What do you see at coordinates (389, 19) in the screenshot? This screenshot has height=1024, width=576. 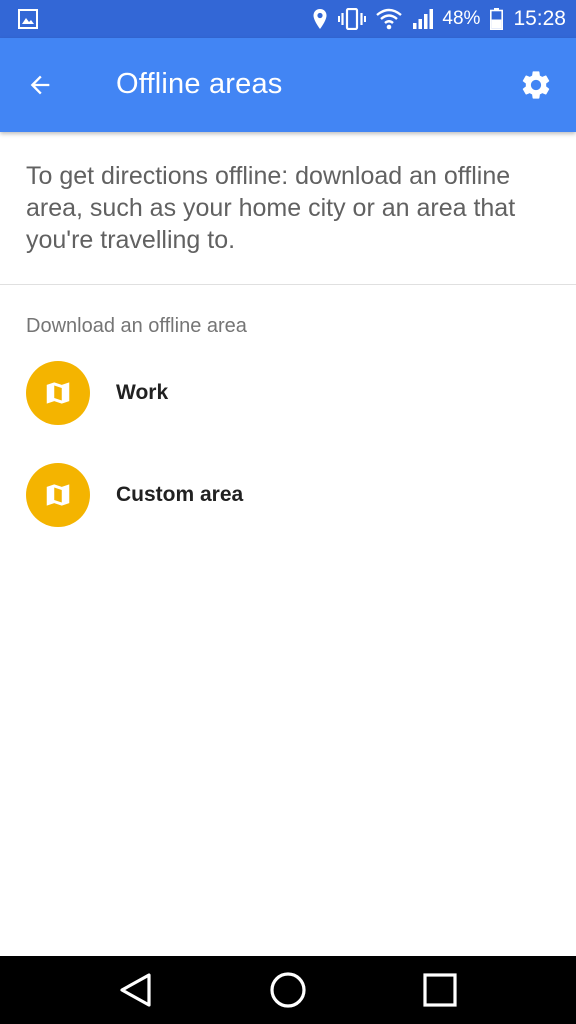 I see `wifi-icon` at bounding box center [389, 19].